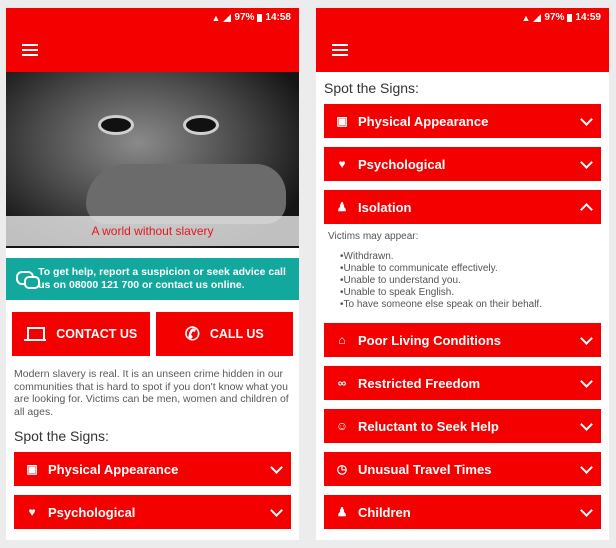 The width and height of the screenshot is (616, 548). What do you see at coordinates (342, 340) in the screenshot?
I see `home-icon: ⌂` at bounding box center [342, 340].